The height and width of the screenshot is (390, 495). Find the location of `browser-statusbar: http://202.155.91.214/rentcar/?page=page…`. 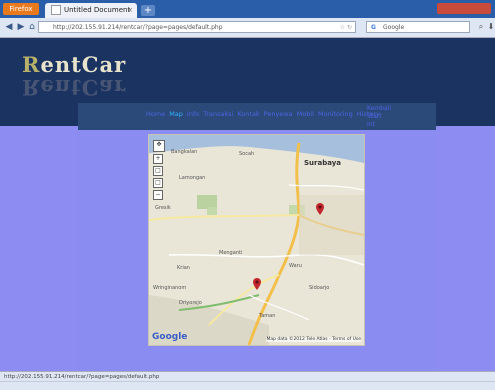

browser-statusbar: http://202.155.91.214/rentcar/?page=page… is located at coordinates (247, 380).